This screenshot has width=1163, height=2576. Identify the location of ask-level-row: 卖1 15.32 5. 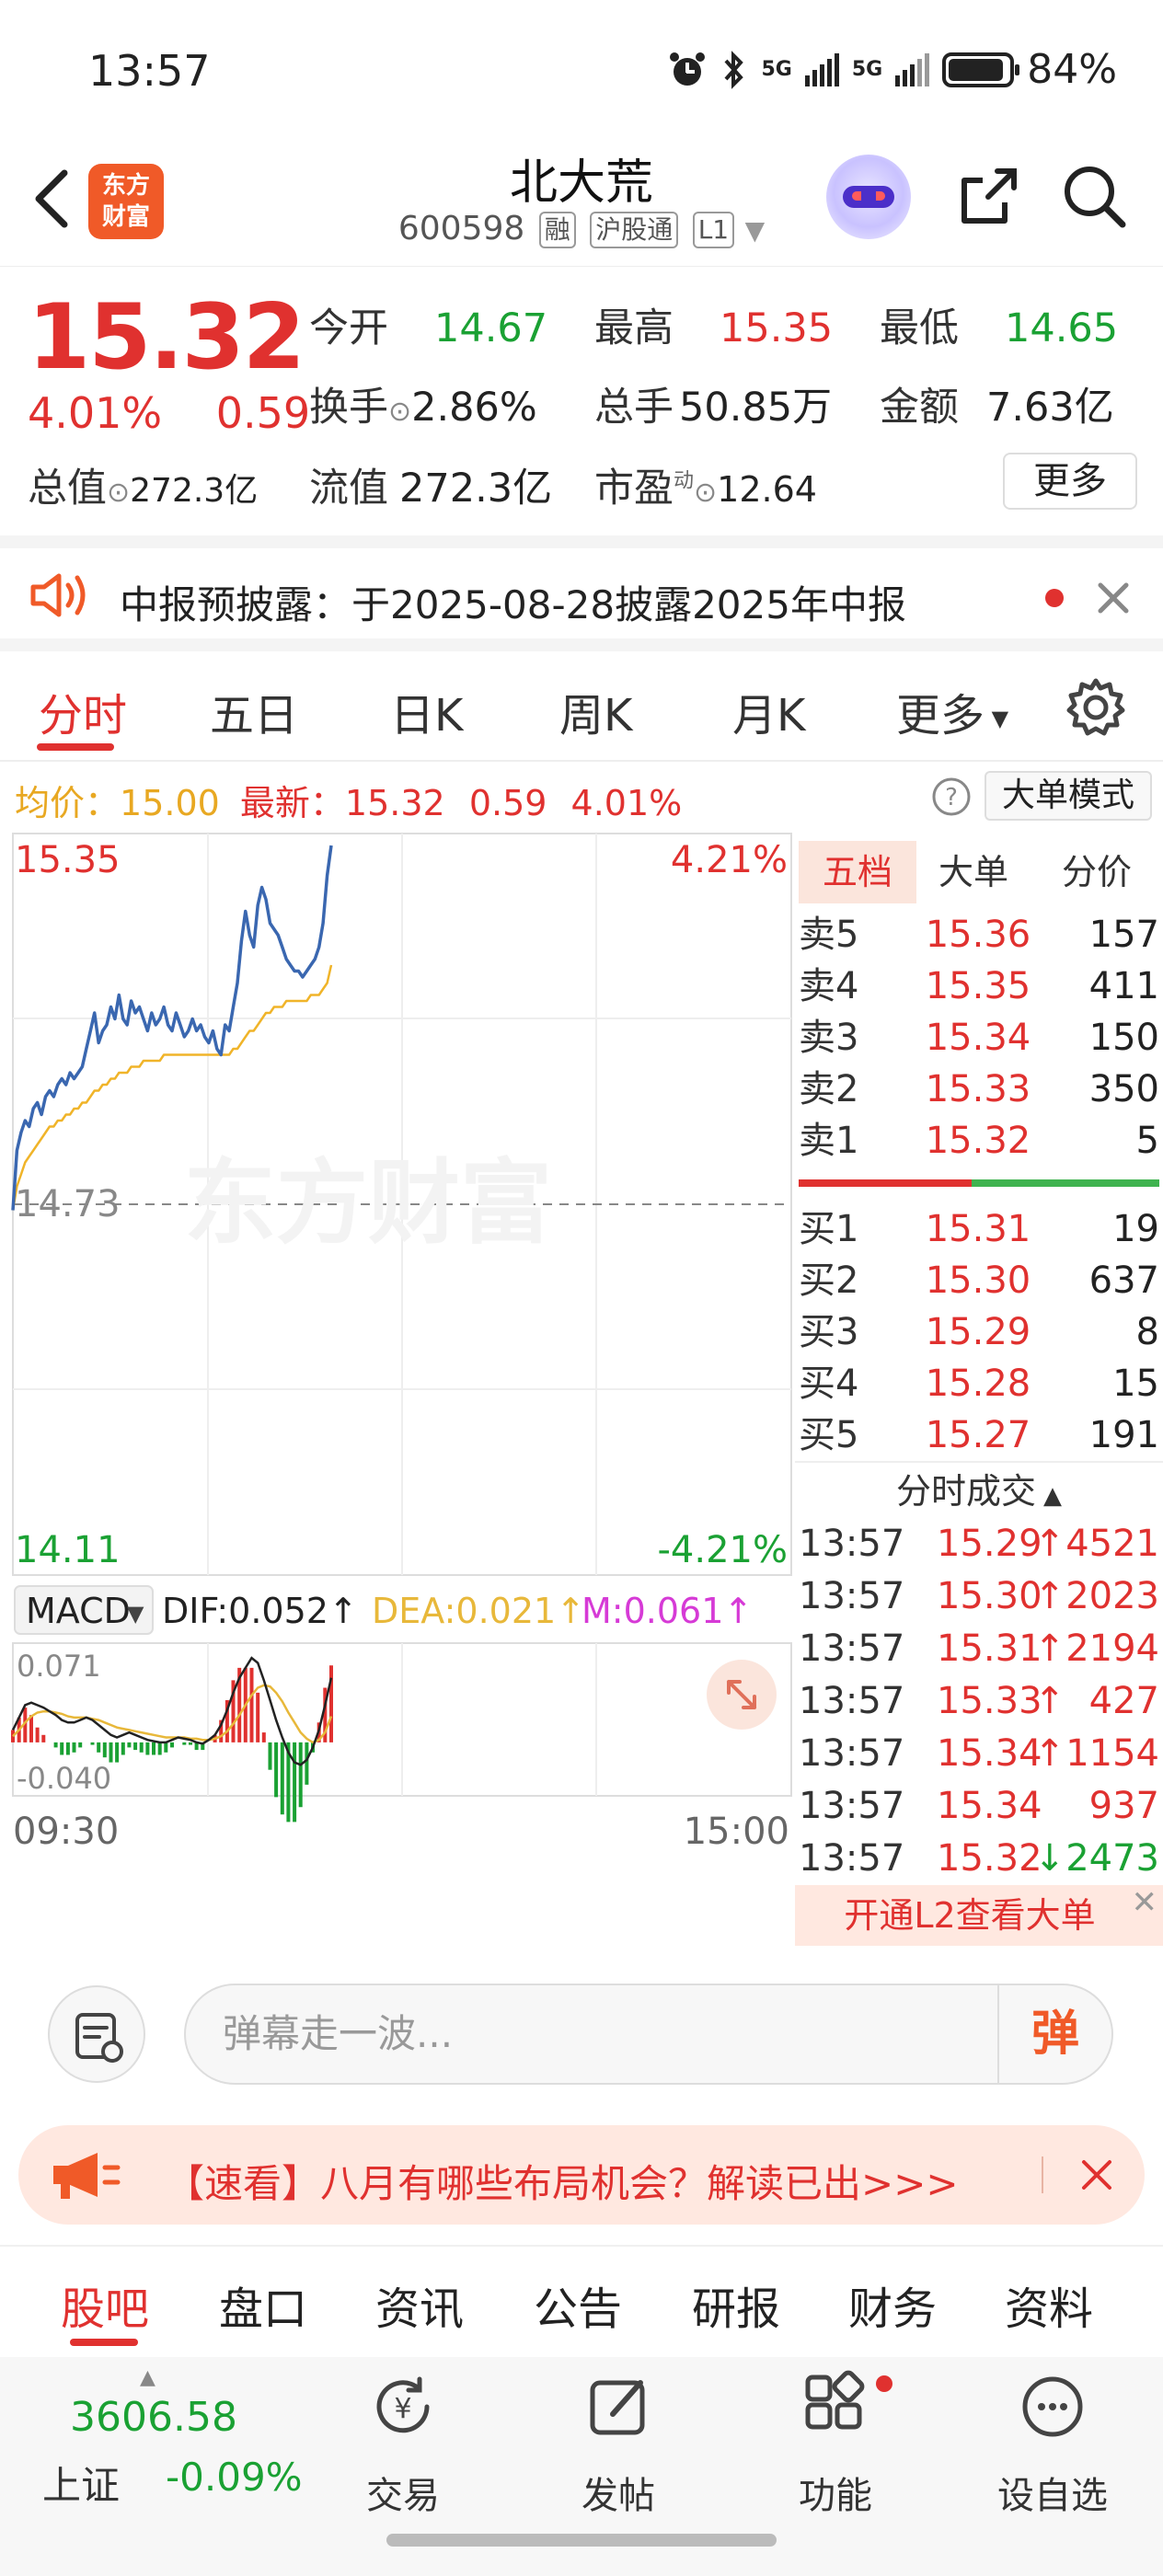
(979, 1141).